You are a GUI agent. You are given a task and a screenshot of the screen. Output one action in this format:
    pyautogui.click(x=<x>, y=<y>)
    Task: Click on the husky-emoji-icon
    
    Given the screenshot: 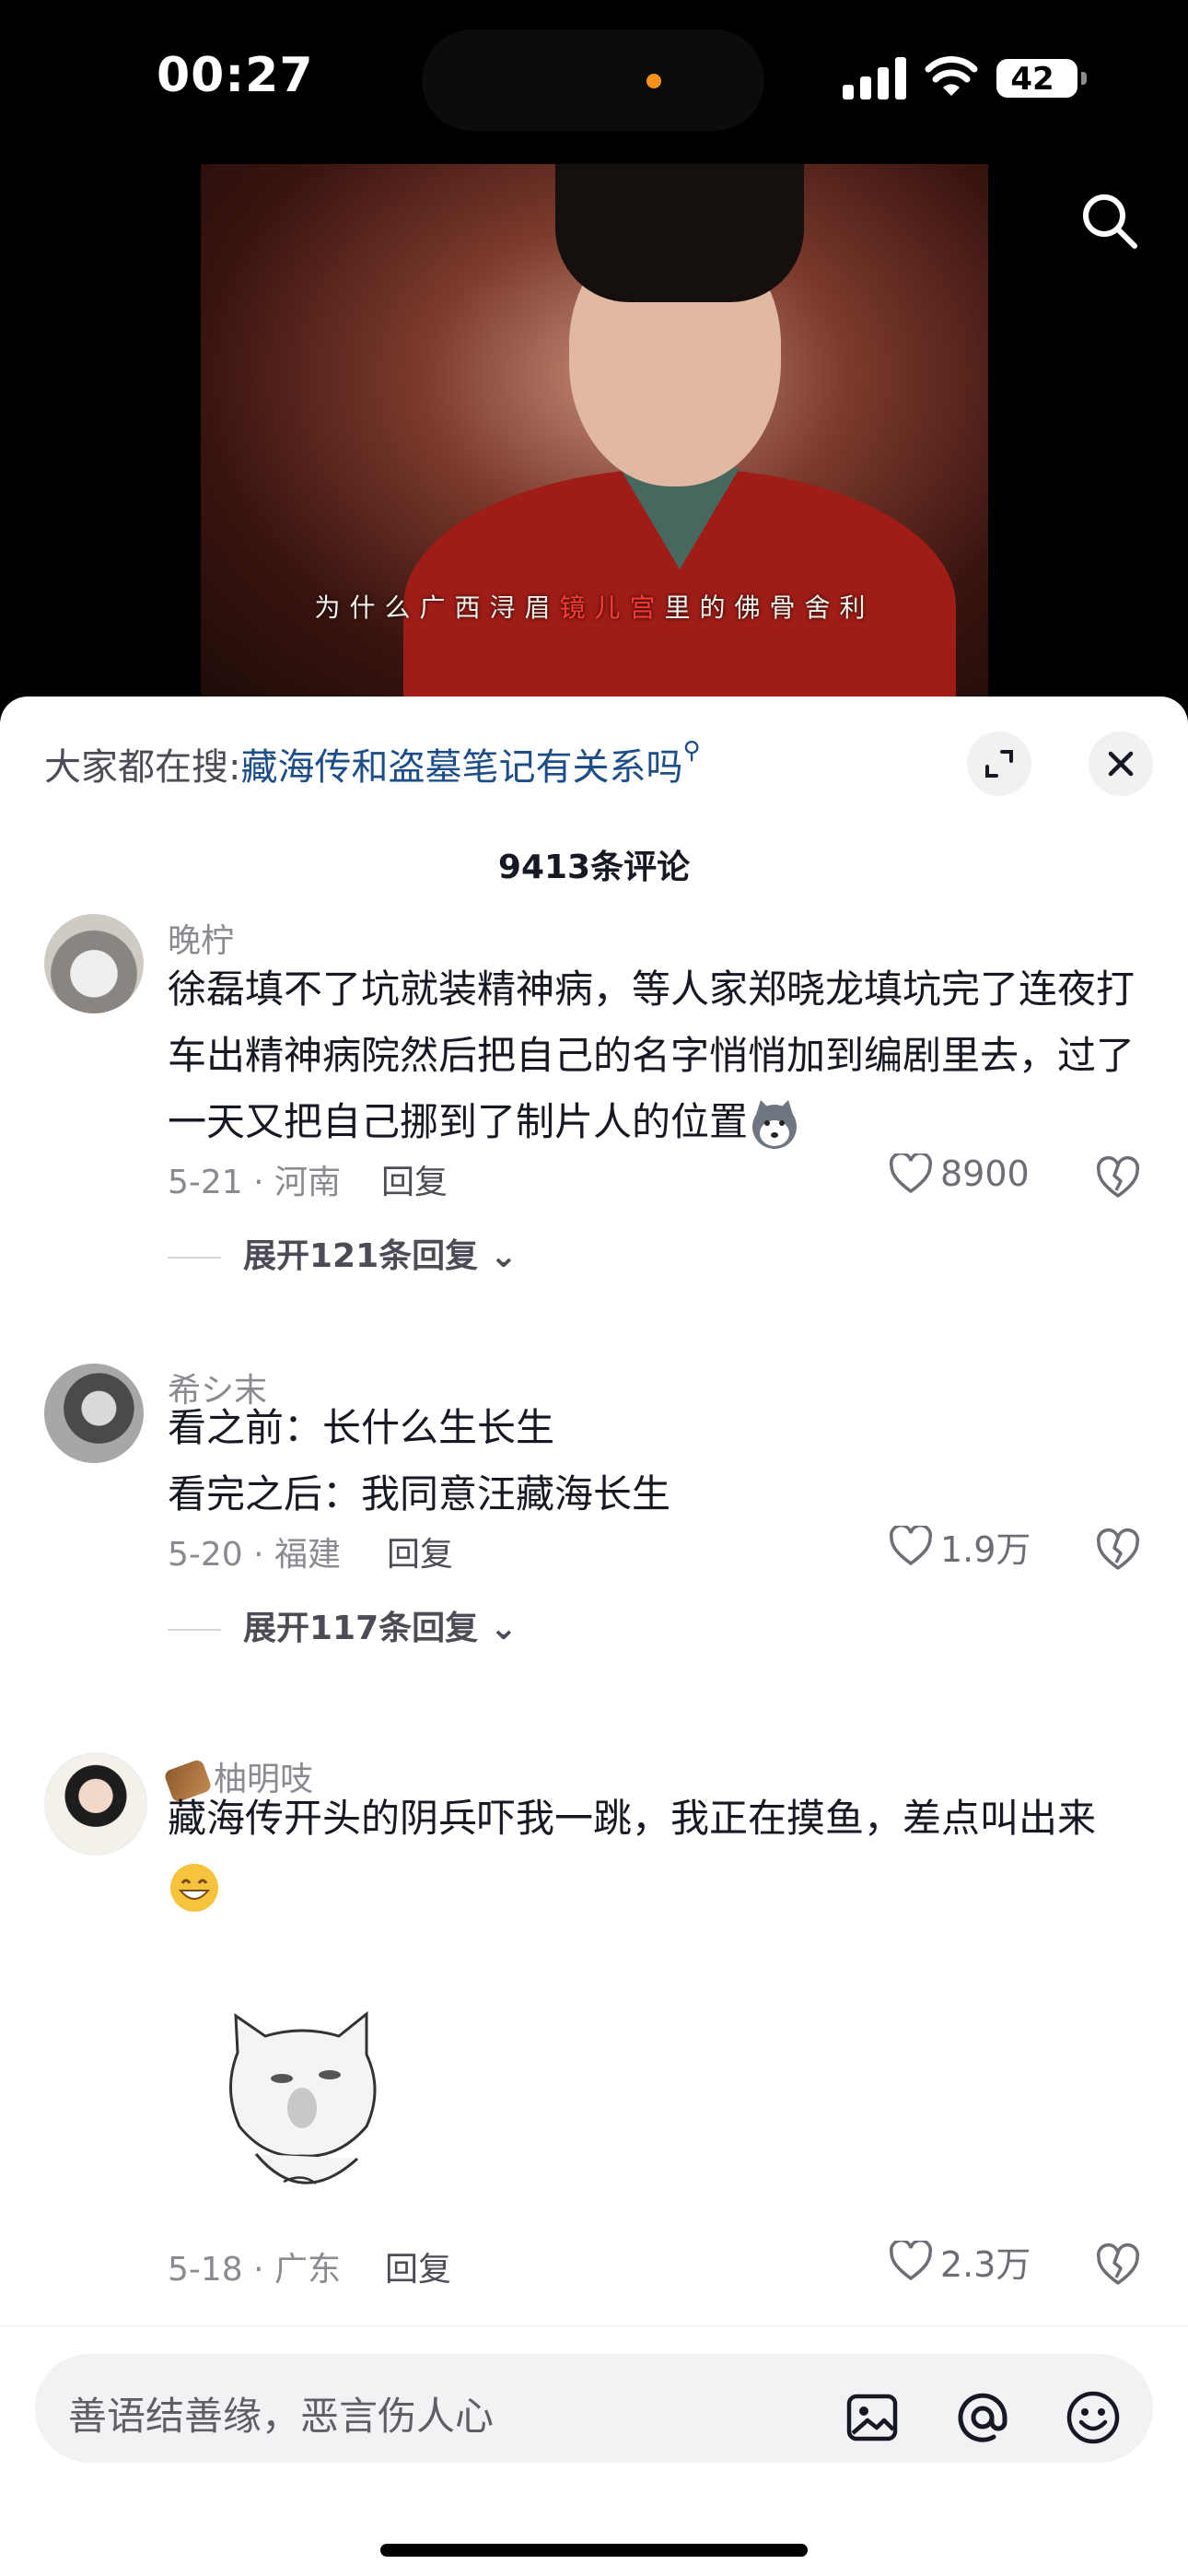 What is the action you would take?
    pyautogui.click(x=775, y=1124)
    